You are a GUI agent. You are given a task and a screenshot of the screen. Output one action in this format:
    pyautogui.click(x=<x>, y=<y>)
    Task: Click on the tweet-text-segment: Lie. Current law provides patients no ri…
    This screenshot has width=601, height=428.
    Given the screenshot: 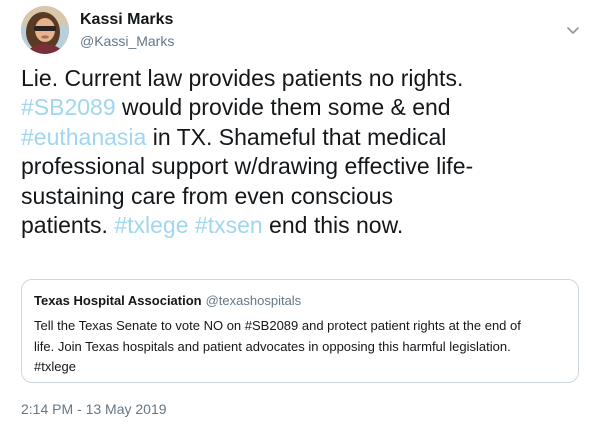 What is the action you would take?
    pyautogui.click(x=242, y=78)
    